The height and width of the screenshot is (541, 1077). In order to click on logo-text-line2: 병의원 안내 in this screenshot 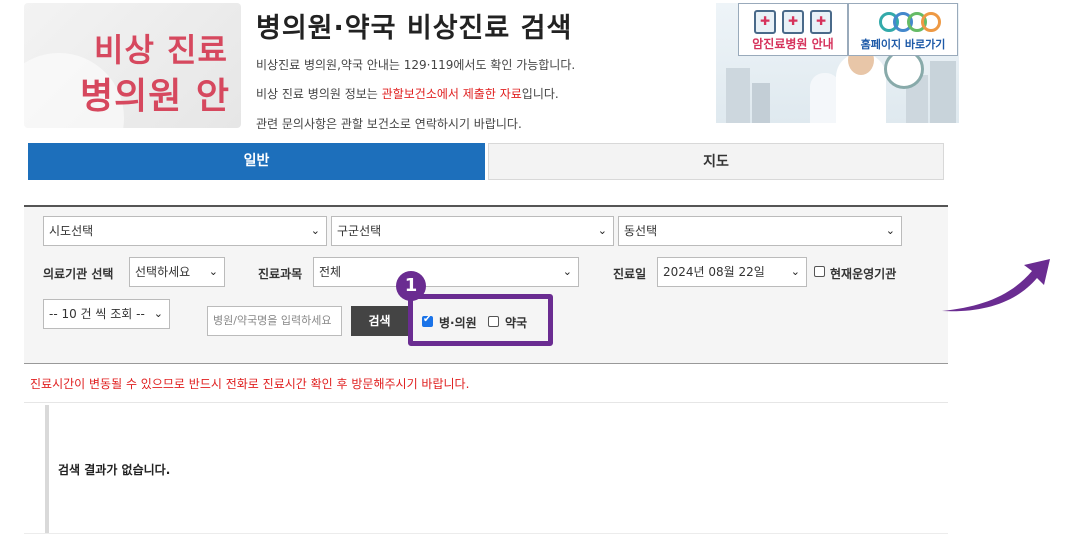, I will do `click(155, 96)`.